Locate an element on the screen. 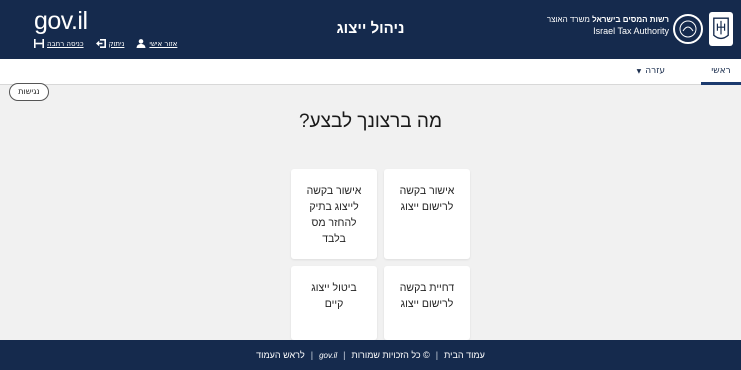  page-heading: מה ברצונך לבצע? is located at coordinates (370, 121).